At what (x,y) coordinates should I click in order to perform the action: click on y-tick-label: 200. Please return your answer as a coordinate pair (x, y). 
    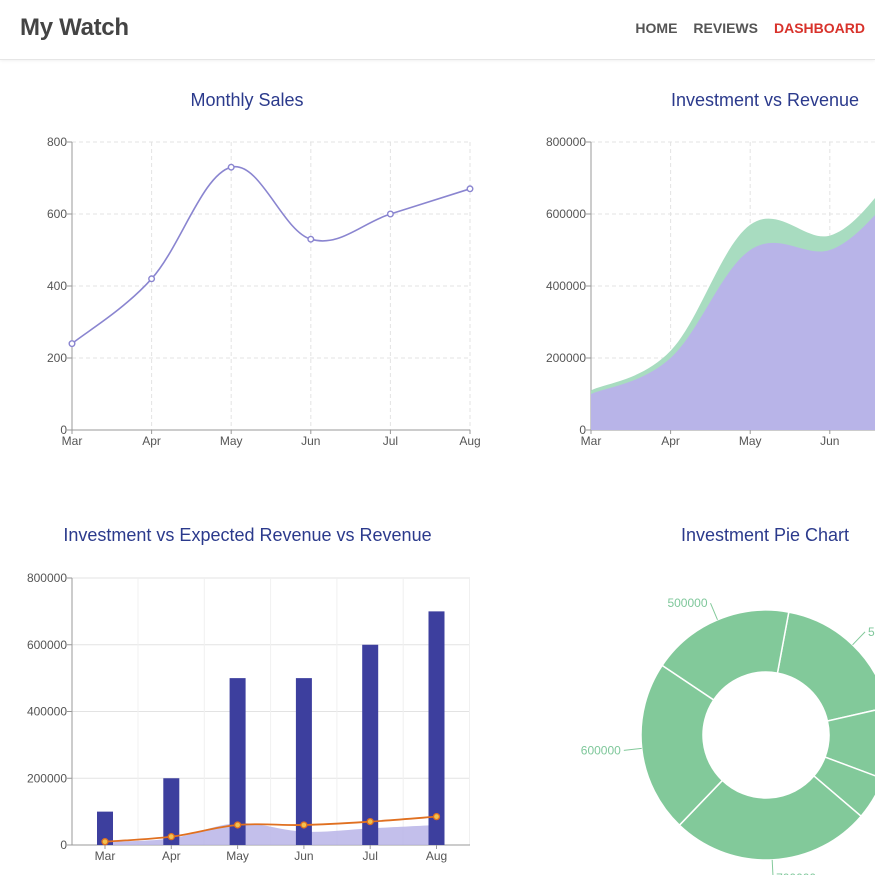
    Looking at the image, I should click on (57, 358).